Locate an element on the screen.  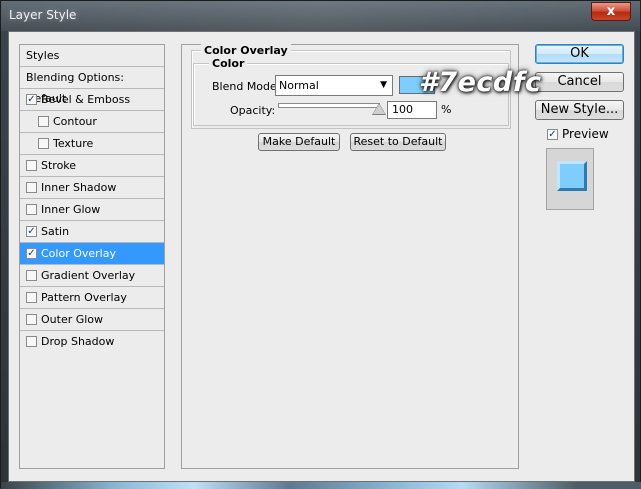
sidebar-item-bevel-emboss: Bevel & Emboss is located at coordinates (92, 100).